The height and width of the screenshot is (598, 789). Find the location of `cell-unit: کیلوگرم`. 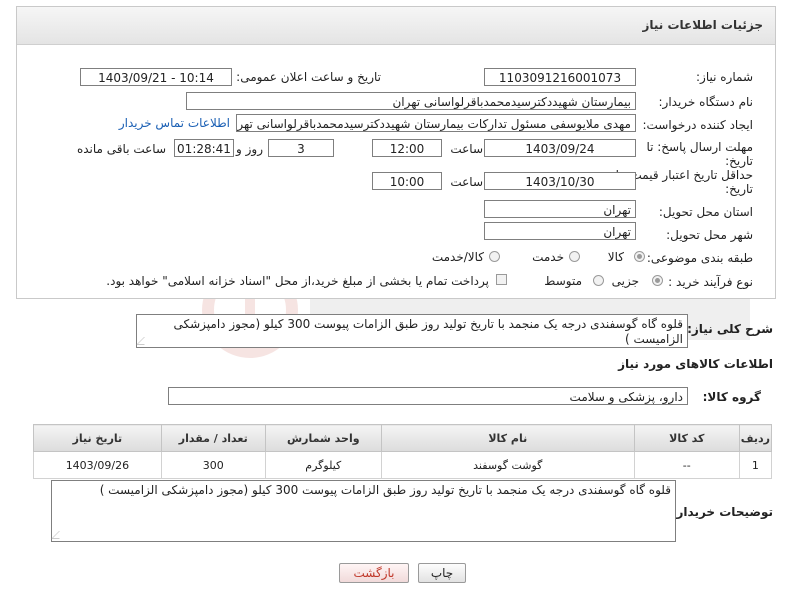

cell-unit: کیلوگرم is located at coordinates (323, 465).